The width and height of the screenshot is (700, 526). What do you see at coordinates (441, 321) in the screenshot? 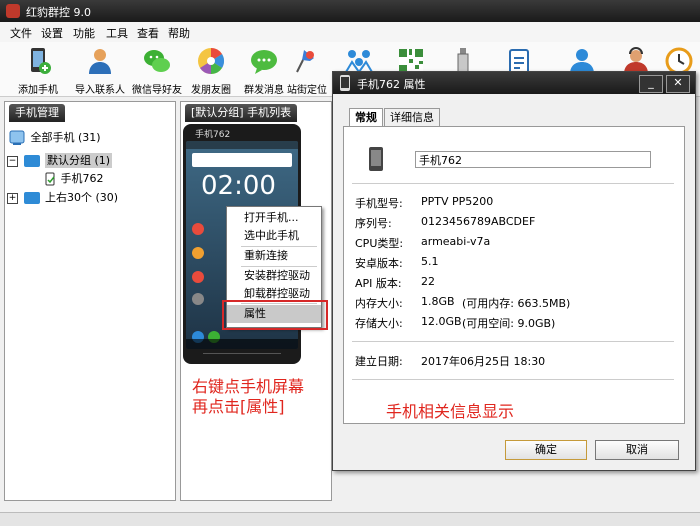
I see `value-storage: 12.0GB` at bounding box center [441, 321].